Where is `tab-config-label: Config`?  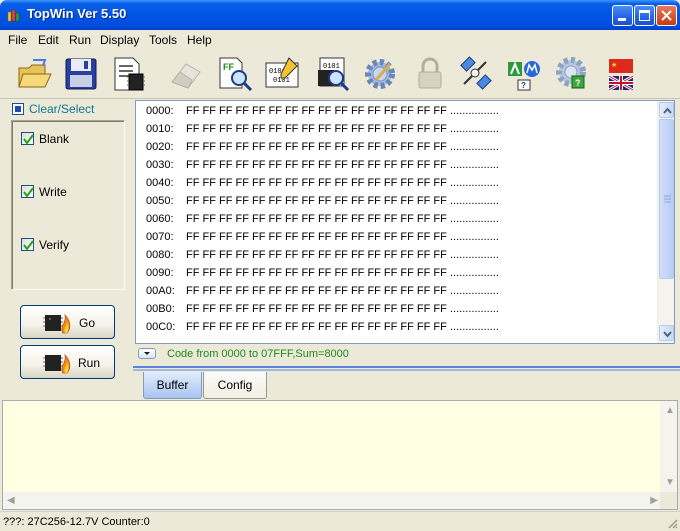
tab-config-label: Config is located at coordinates (235, 385).